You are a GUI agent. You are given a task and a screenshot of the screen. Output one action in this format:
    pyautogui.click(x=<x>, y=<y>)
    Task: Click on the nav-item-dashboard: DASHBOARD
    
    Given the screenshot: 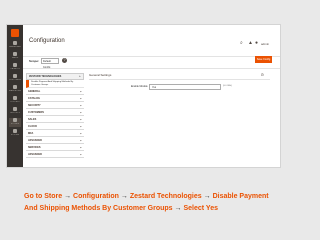 What is the action you would take?
    pyautogui.click(x=15, y=45)
    